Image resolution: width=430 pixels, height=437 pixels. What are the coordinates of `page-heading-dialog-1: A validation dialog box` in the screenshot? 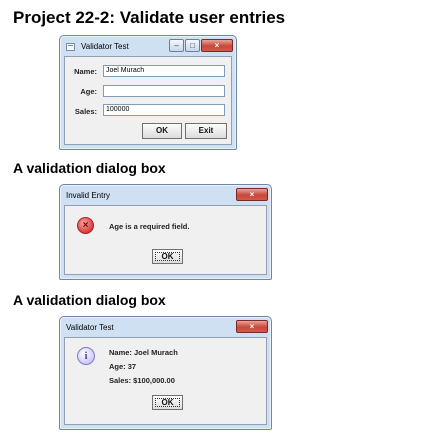 It's located at (89, 168).